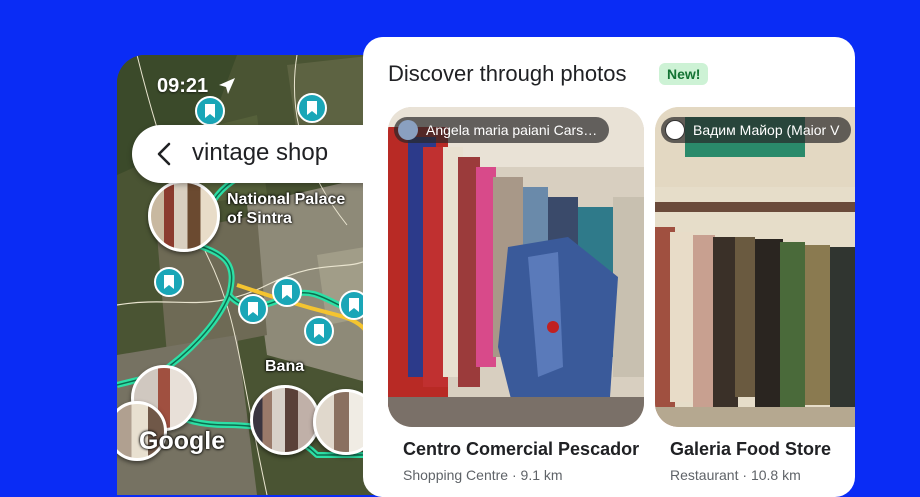  I want to click on status-time: 09:21, so click(183, 86).